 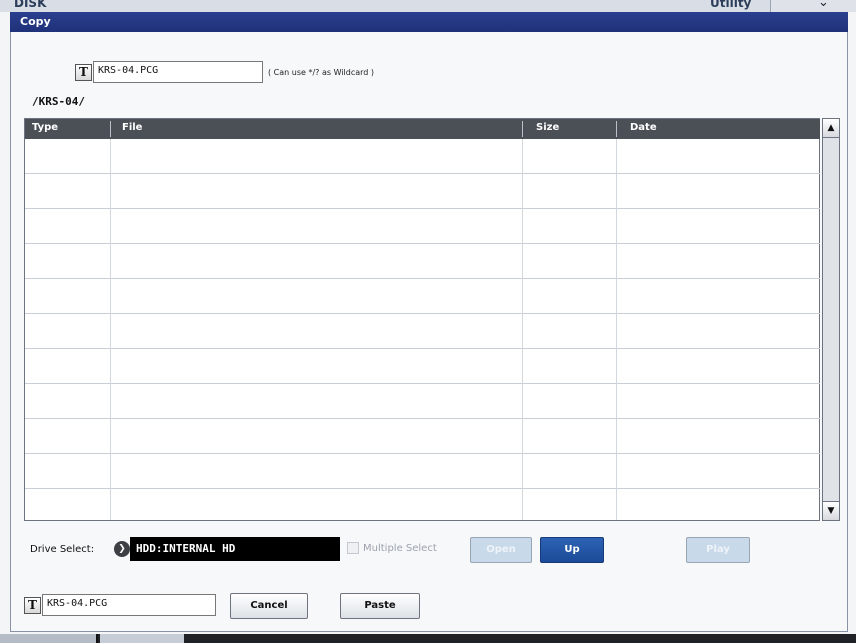 What do you see at coordinates (58, 101) in the screenshot?
I see `current-path: /KRS-04/` at bounding box center [58, 101].